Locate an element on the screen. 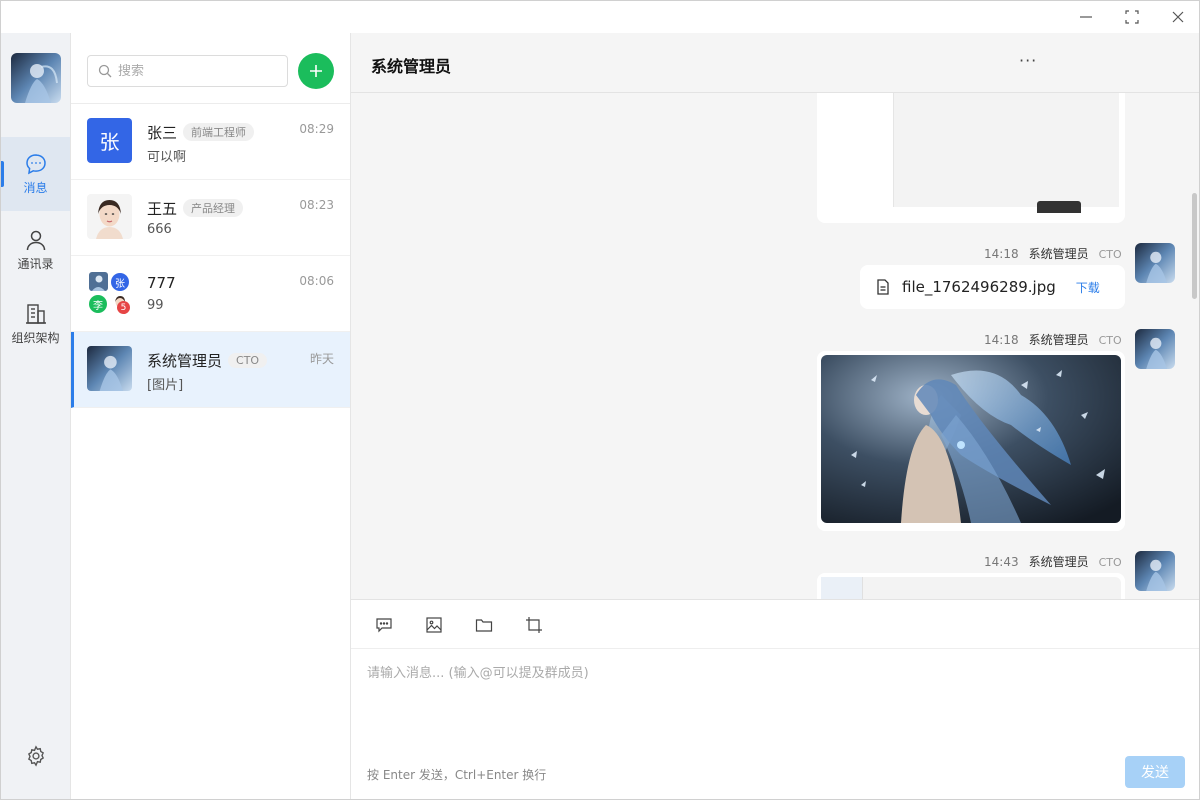 Image resolution: width=1200 pixels, height=800 pixels. plus-icon is located at coordinates (316, 71).